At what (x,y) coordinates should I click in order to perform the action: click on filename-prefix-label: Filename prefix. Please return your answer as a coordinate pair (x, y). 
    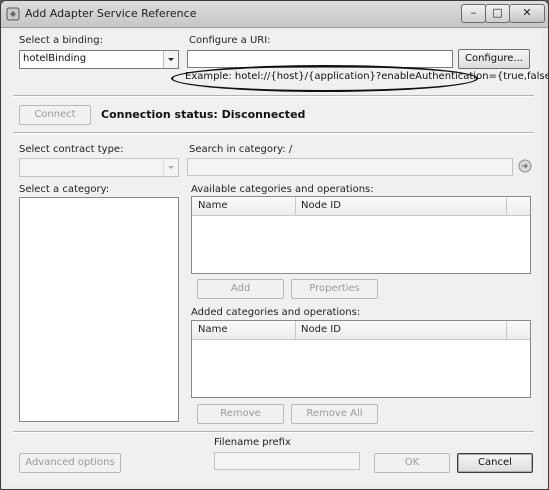
    Looking at the image, I should click on (252, 442).